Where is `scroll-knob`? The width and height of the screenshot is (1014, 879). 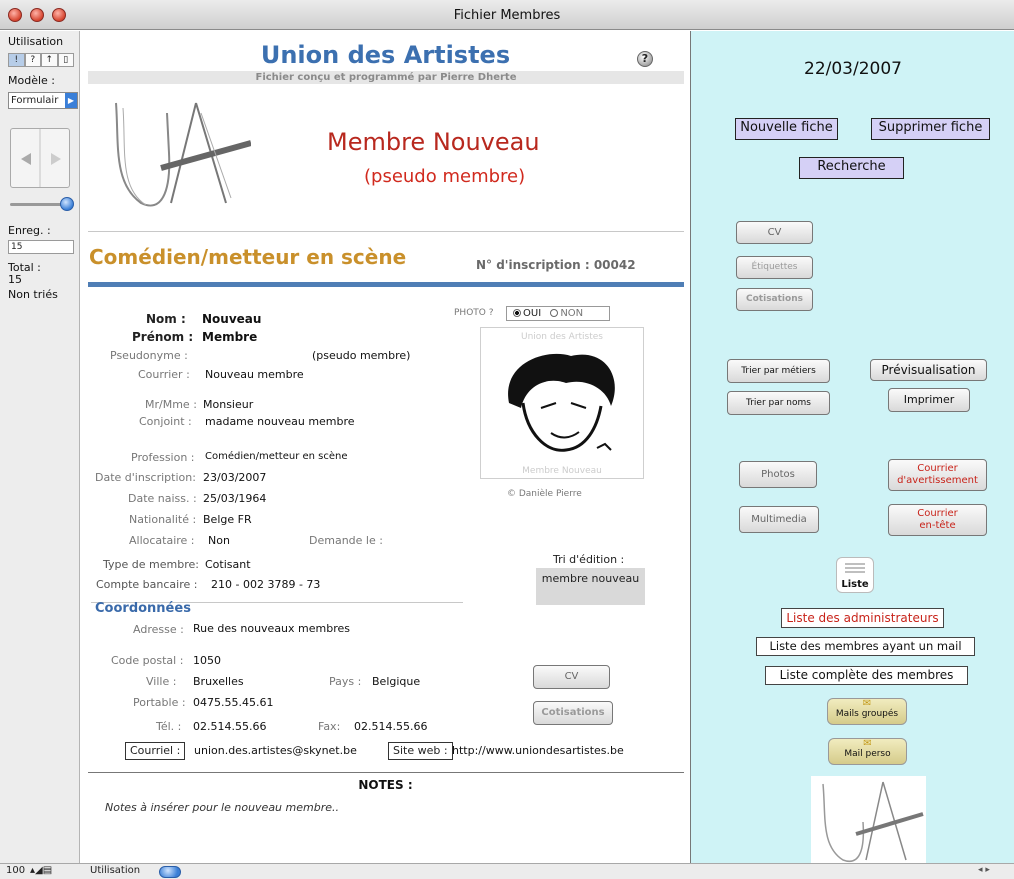
scroll-knob is located at coordinates (170, 872).